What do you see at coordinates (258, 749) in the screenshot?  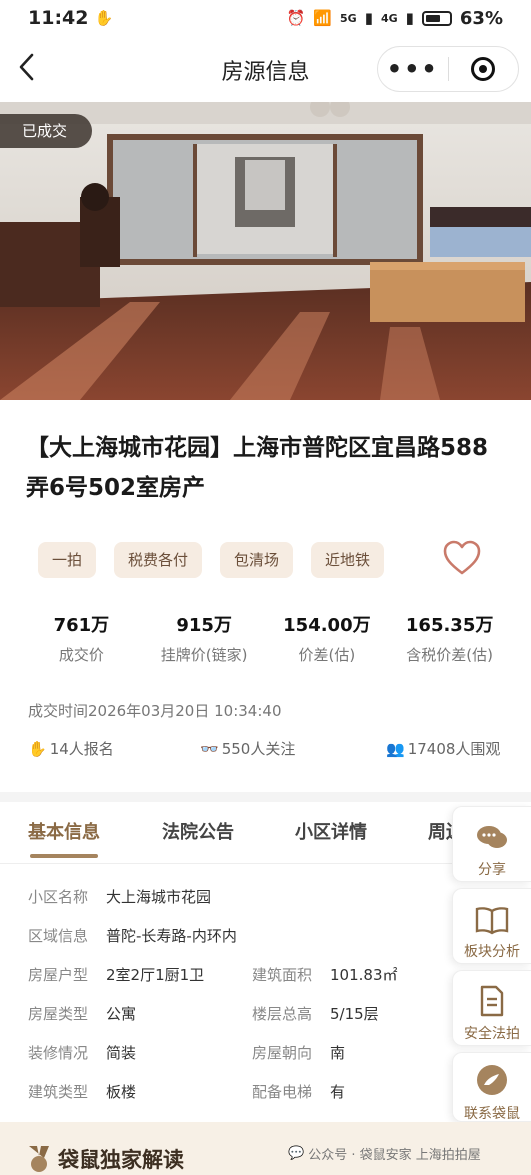 I see `follow-count: 550人关注` at bounding box center [258, 749].